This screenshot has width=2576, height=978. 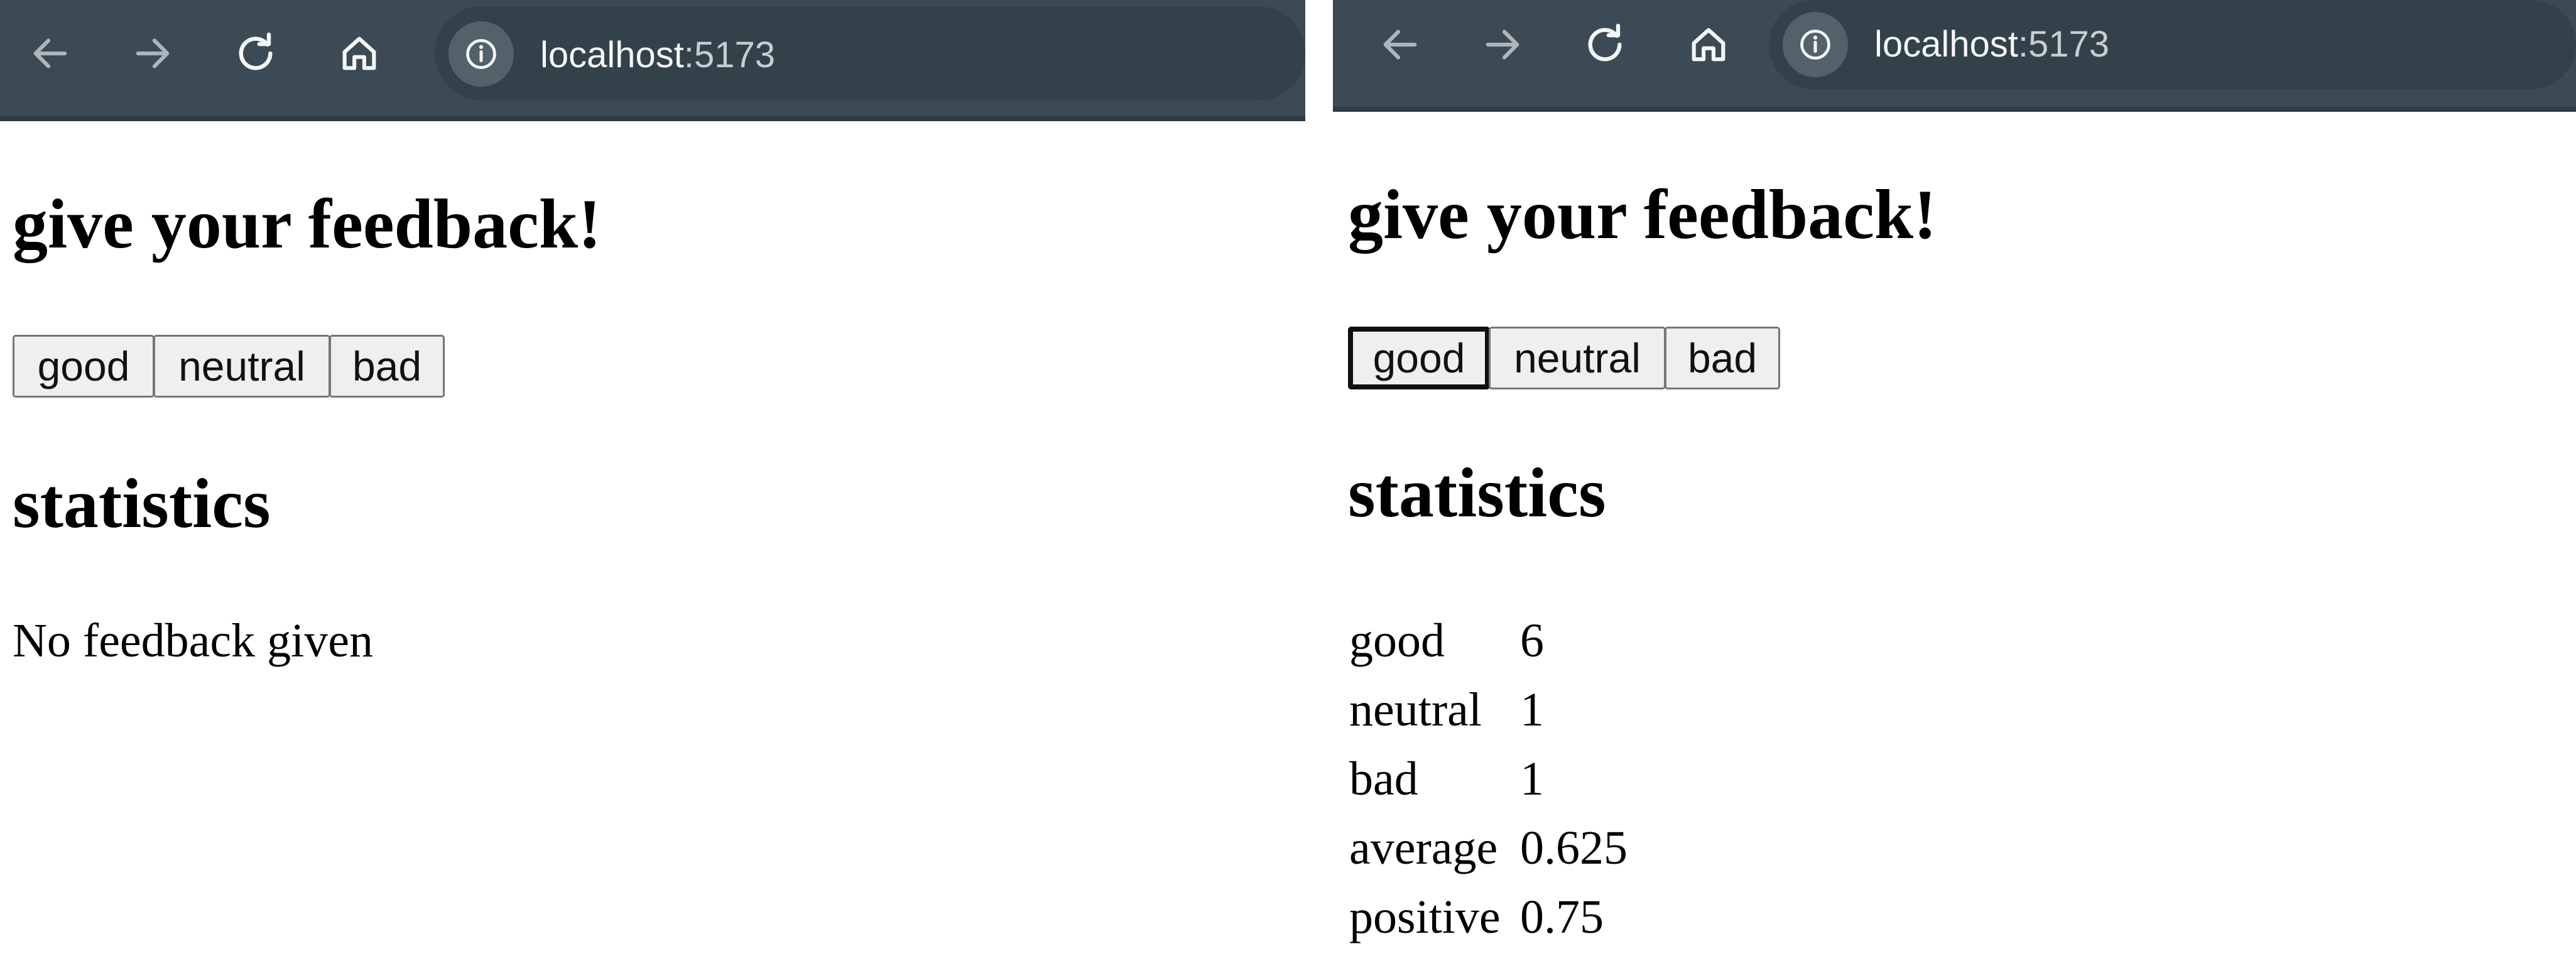 What do you see at coordinates (1415, 709) in the screenshot?
I see `stat-label: neutral` at bounding box center [1415, 709].